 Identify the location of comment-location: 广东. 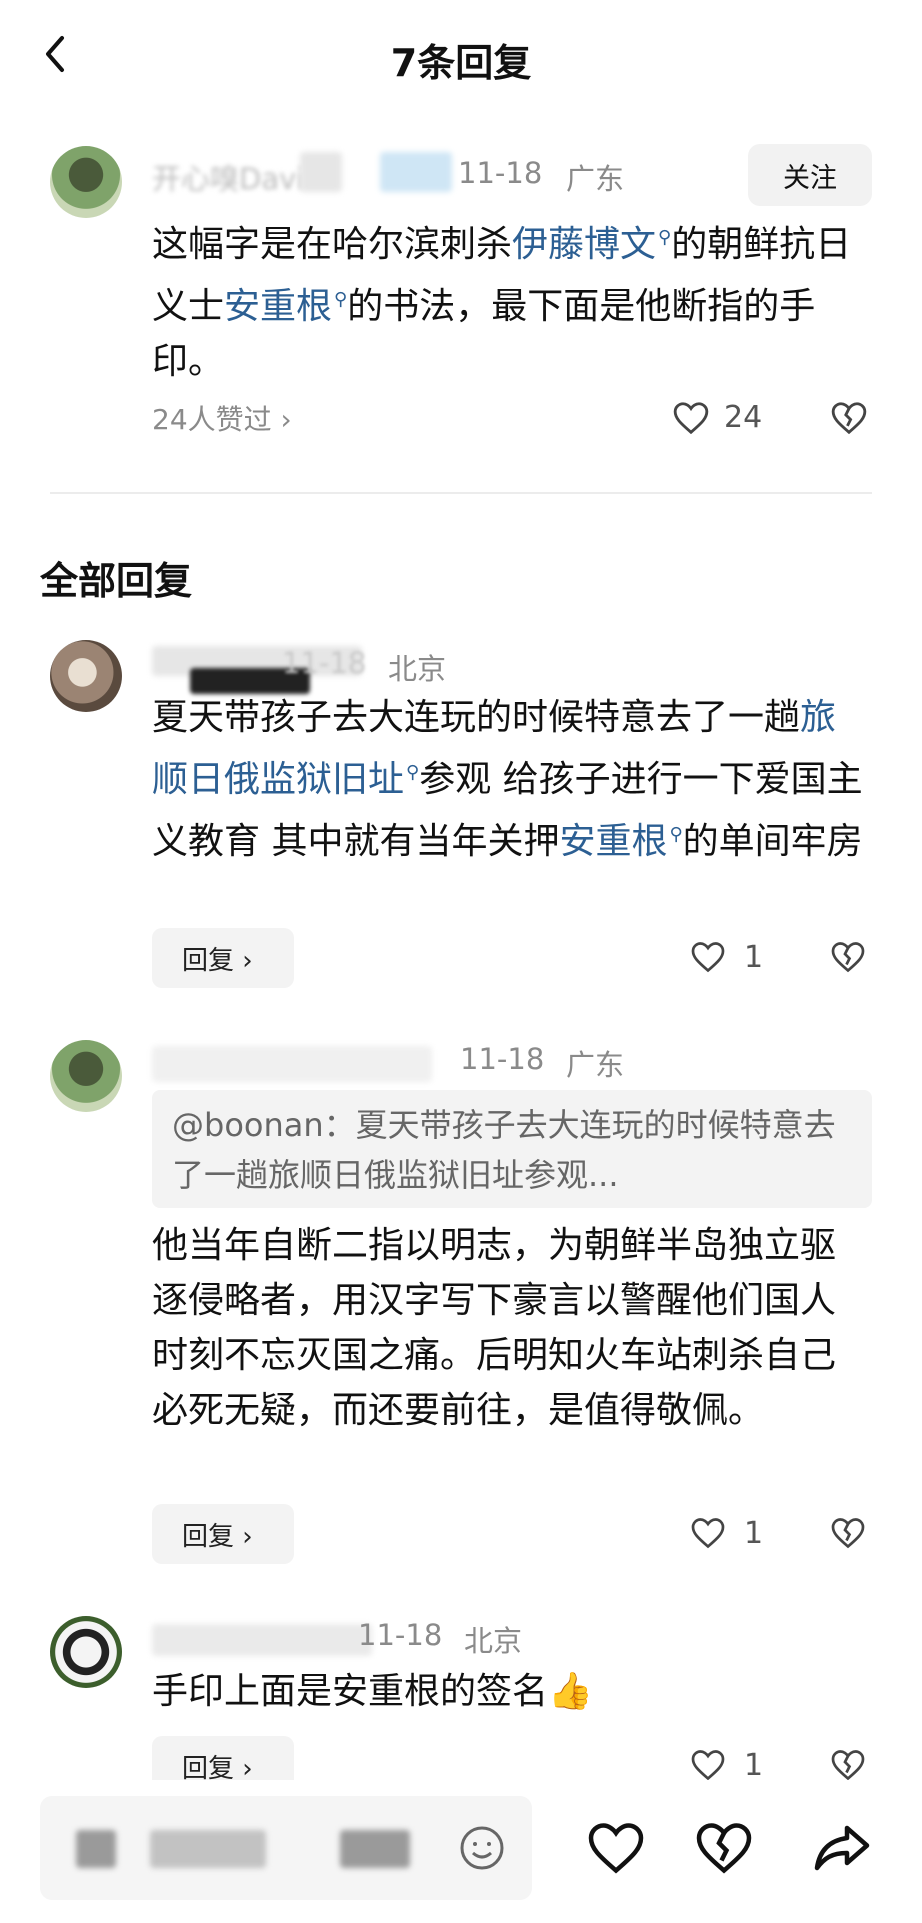
(595, 179).